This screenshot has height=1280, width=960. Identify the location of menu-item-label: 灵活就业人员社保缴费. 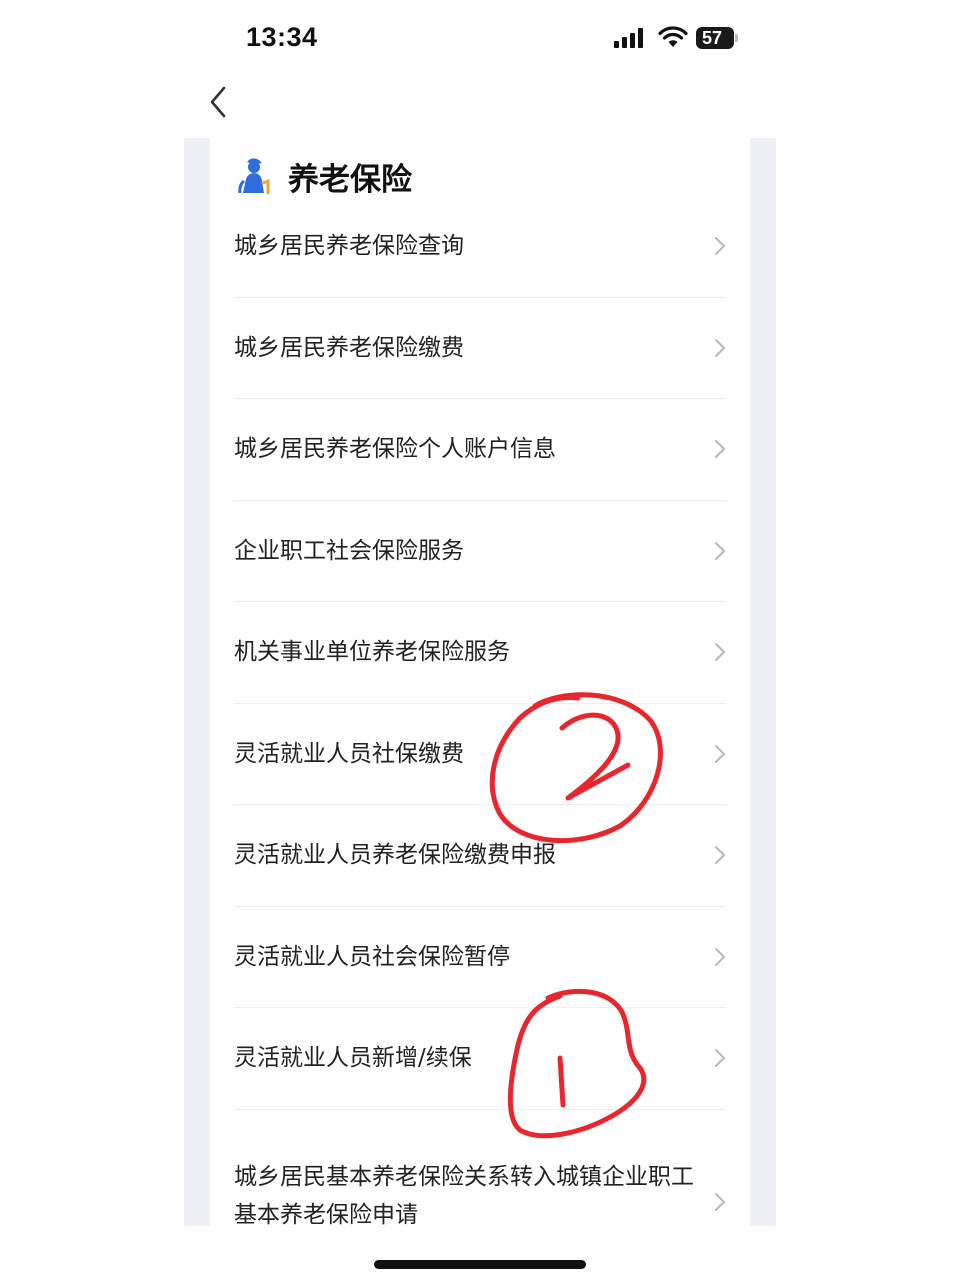
(349, 753).